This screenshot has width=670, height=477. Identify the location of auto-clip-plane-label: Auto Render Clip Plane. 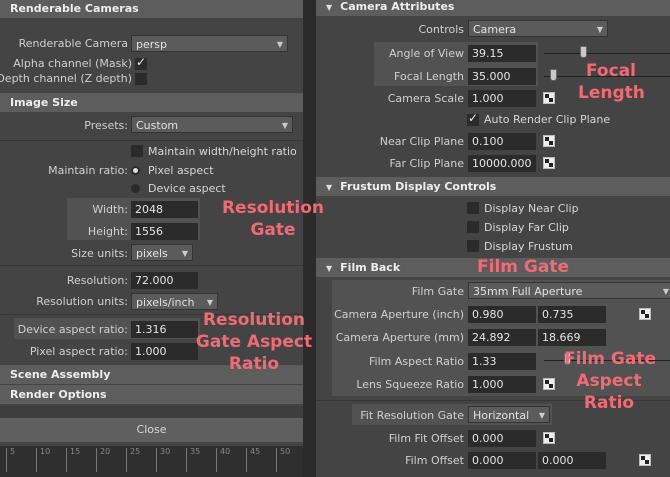
(547, 119).